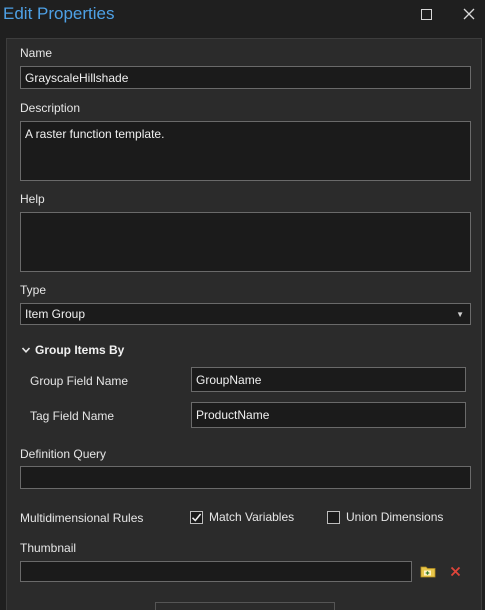  Describe the element at coordinates (395, 517) in the screenshot. I see `union-dimensions-label: Union Dimensions` at that location.